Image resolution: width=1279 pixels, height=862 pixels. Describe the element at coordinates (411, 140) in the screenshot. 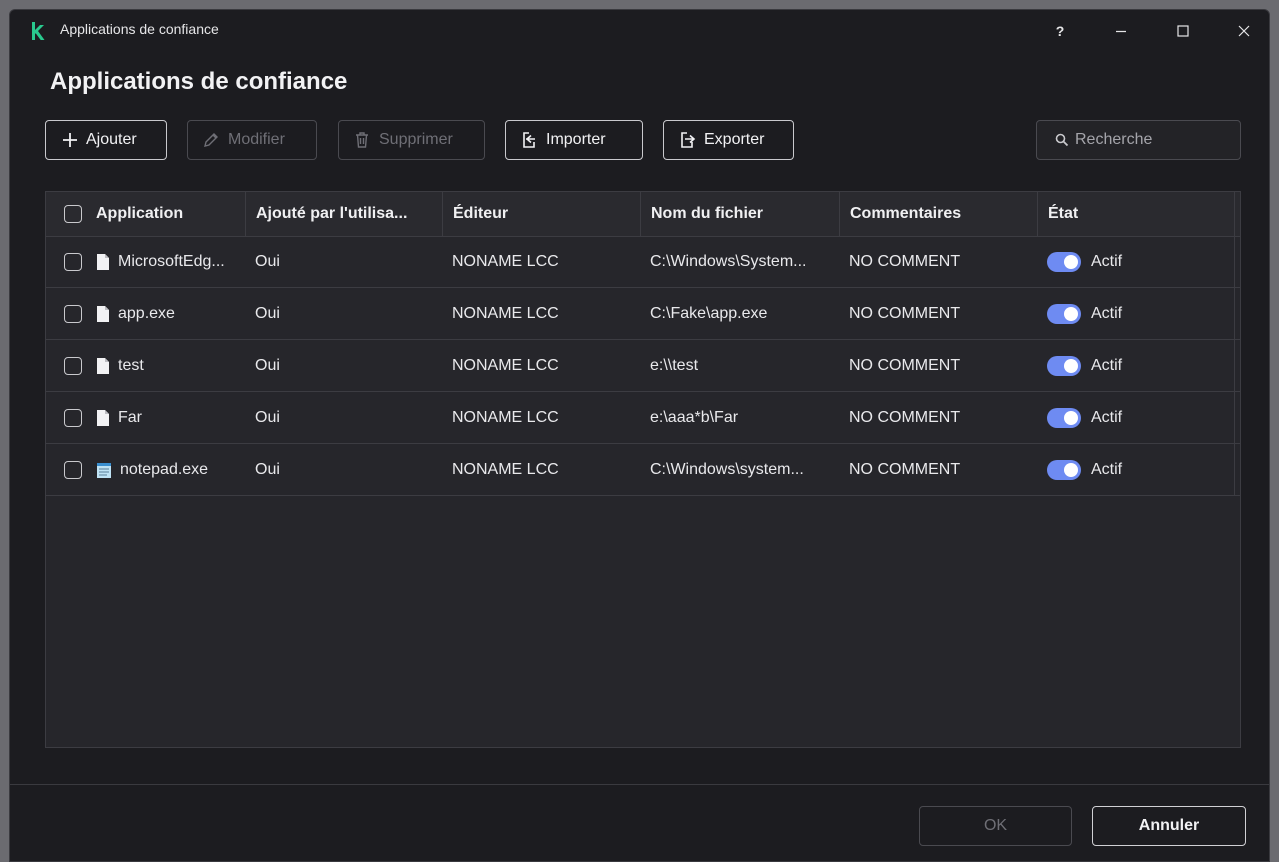

I see `delete-button: Supprimer` at that location.